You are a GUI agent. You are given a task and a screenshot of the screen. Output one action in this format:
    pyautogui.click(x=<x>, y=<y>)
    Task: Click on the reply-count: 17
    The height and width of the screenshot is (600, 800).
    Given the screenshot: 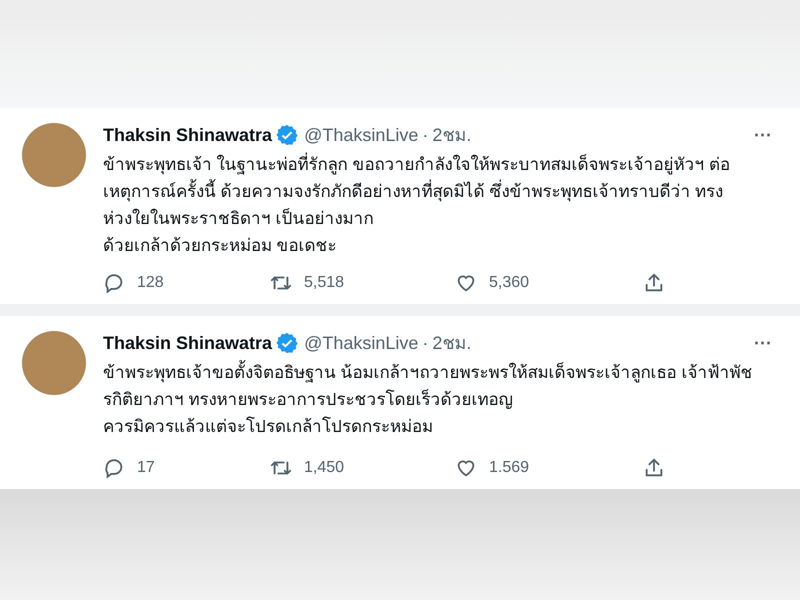 What is the action you would take?
    pyautogui.click(x=146, y=468)
    